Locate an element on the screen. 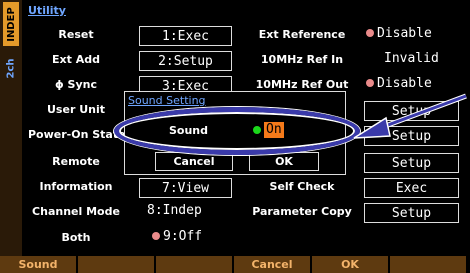 This screenshot has height=273, width=470. user-unit-label: User Unit is located at coordinates (76, 109).